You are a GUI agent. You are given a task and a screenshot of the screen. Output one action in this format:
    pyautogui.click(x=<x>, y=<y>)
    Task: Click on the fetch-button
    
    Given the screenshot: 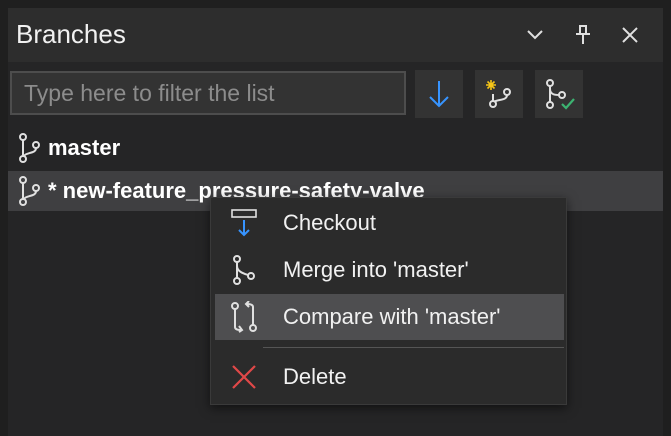 What is the action you would take?
    pyautogui.click(x=439, y=94)
    